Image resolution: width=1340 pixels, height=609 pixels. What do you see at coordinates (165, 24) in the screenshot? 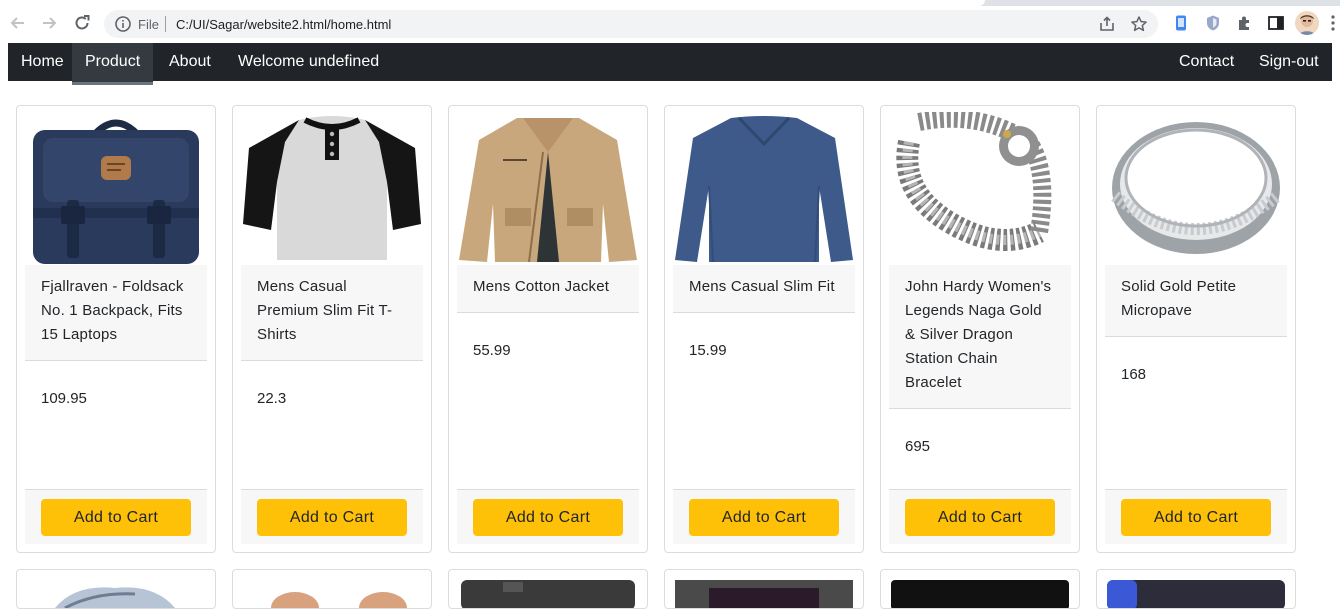
I see `divider` at bounding box center [165, 24].